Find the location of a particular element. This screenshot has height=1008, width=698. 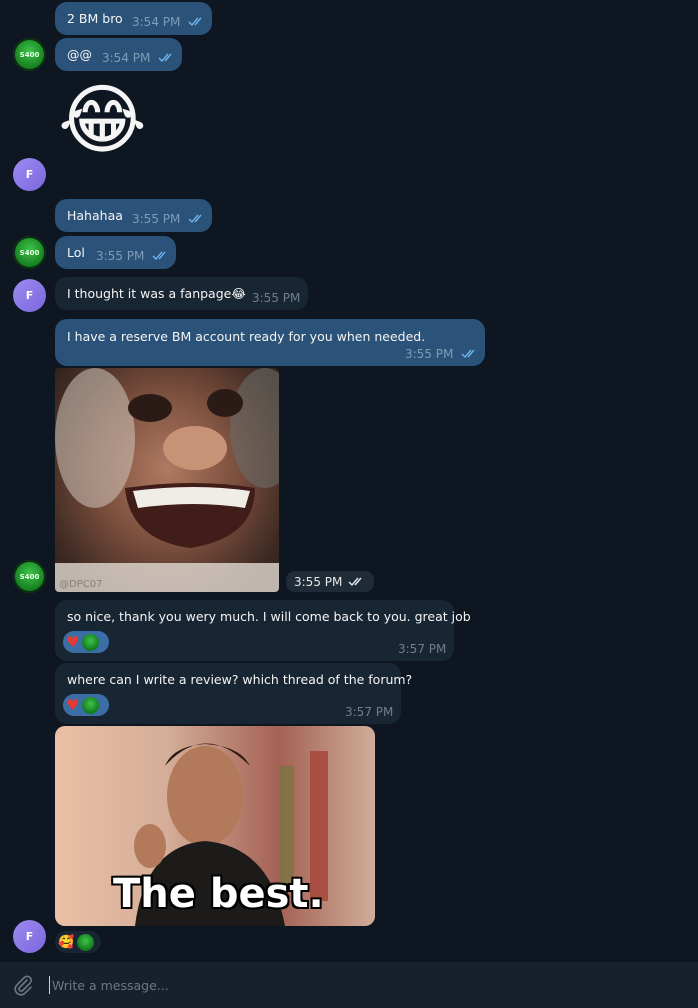

text-caret is located at coordinates (49, 985).